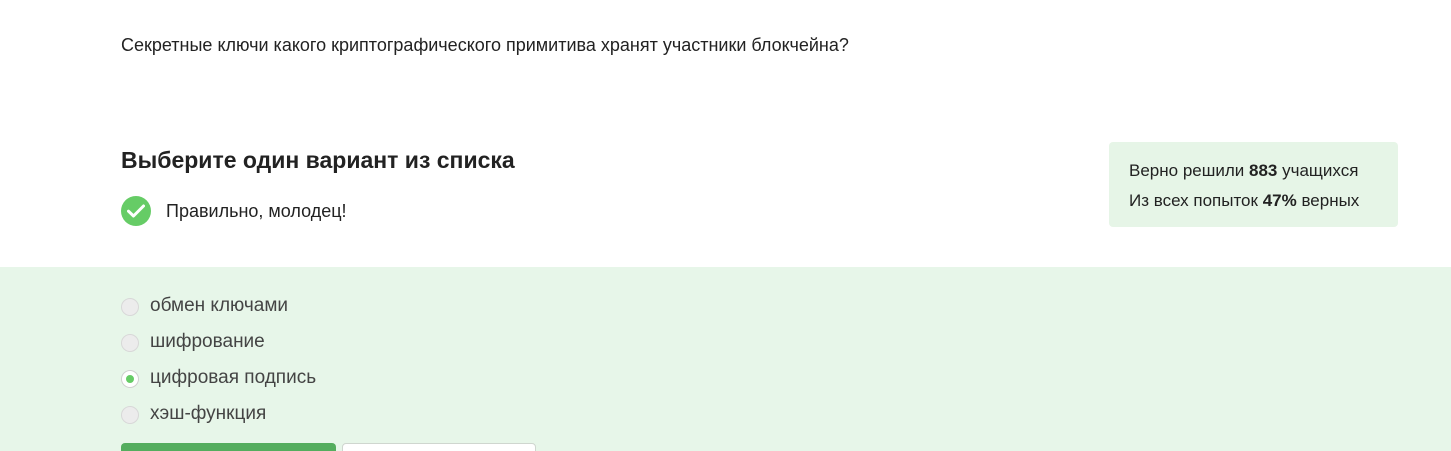 The image size is (1451, 451). I want to click on option-label: шифрование, so click(207, 342).